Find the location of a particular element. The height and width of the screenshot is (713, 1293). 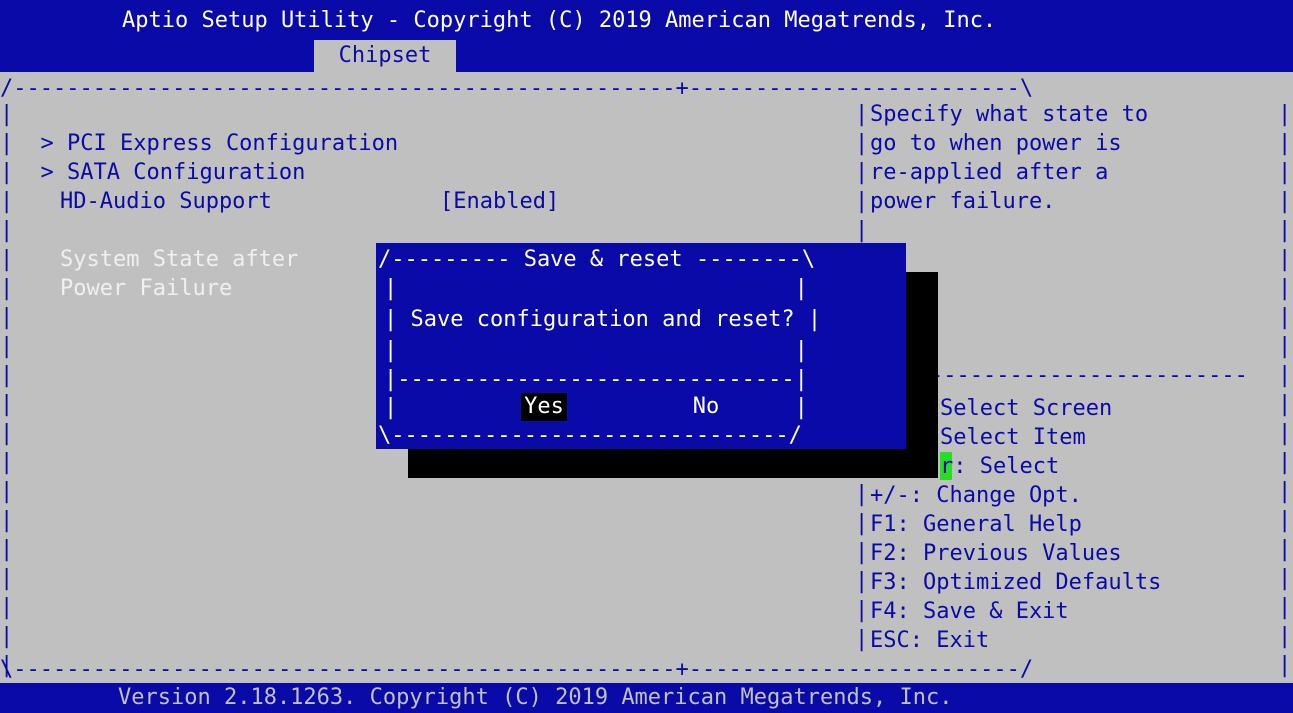

key-help-line: Select Item is located at coordinates (1013, 437).